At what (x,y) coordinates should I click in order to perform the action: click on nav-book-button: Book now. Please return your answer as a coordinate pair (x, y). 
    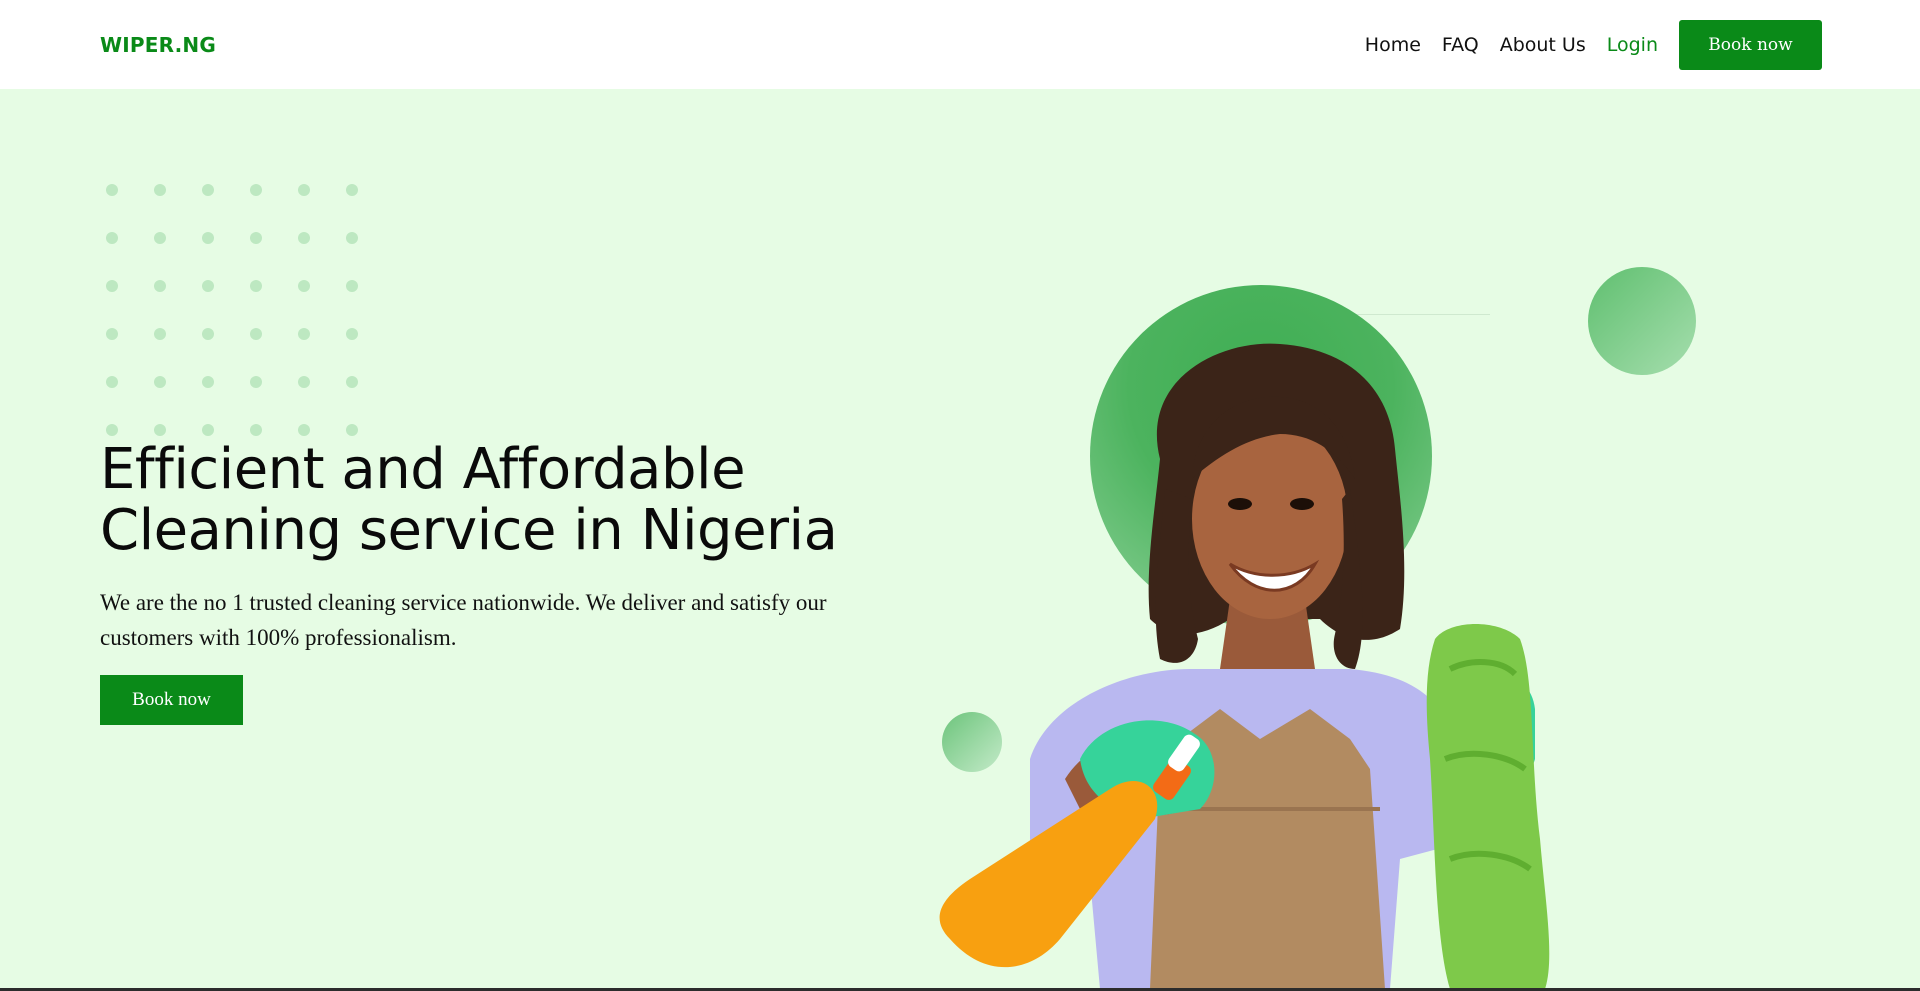
    Looking at the image, I should click on (1750, 44).